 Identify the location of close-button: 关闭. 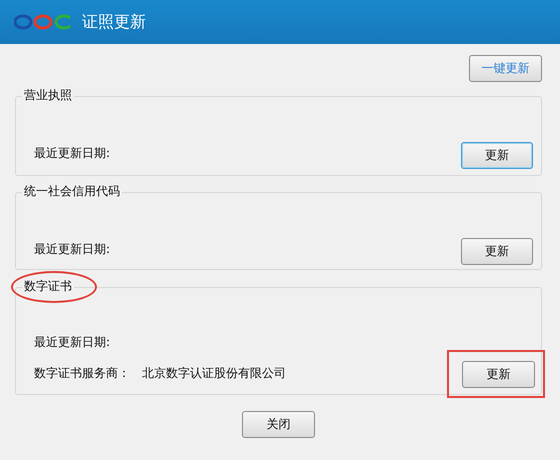
(278, 424).